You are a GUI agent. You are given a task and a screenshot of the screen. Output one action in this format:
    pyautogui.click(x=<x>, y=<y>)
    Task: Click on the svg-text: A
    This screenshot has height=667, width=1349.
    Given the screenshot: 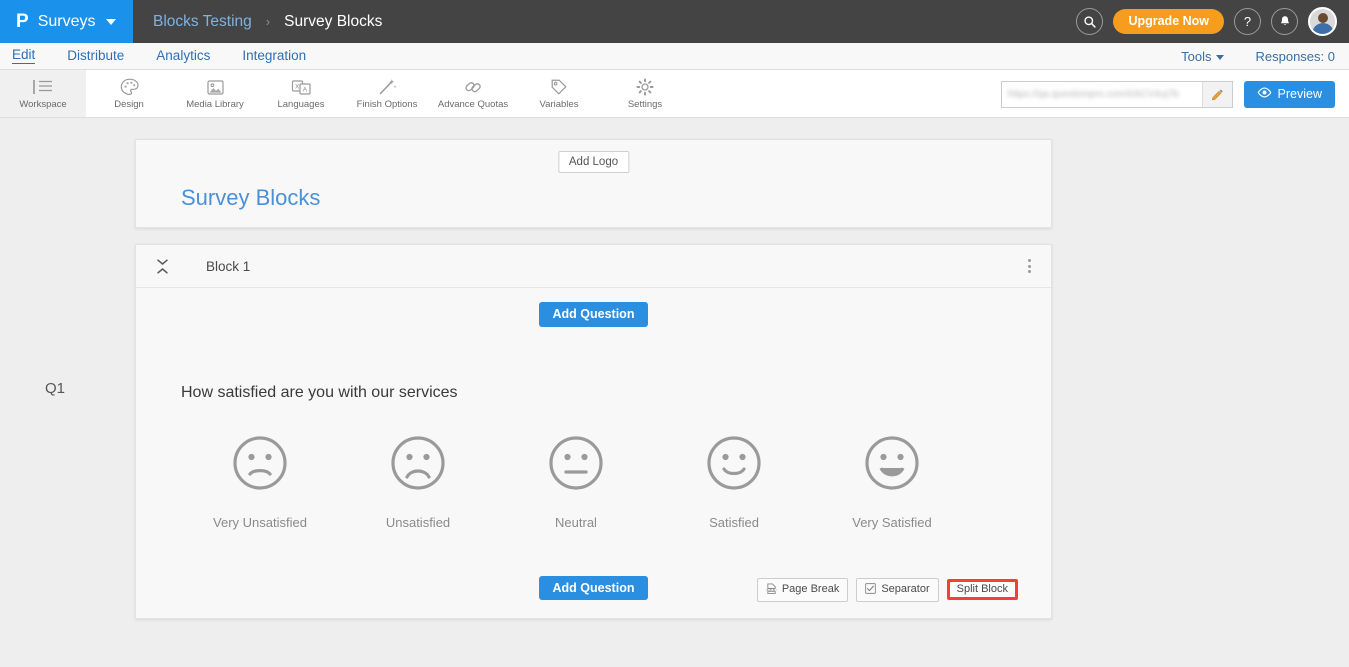 What is the action you would take?
    pyautogui.click(x=304, y=89)
    